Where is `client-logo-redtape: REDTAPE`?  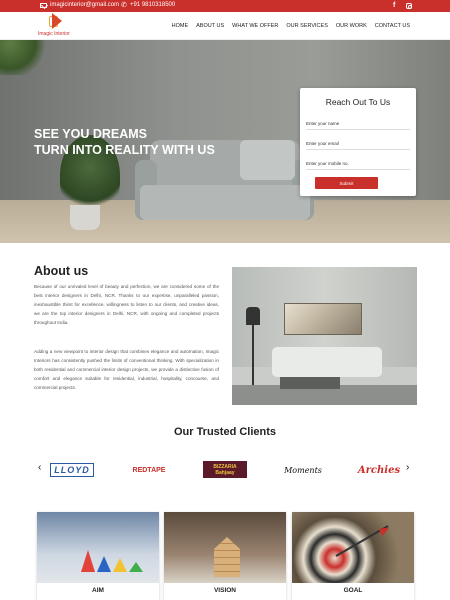
client-logo-redtape: REDTAPE is located at coordinates (149, 470).